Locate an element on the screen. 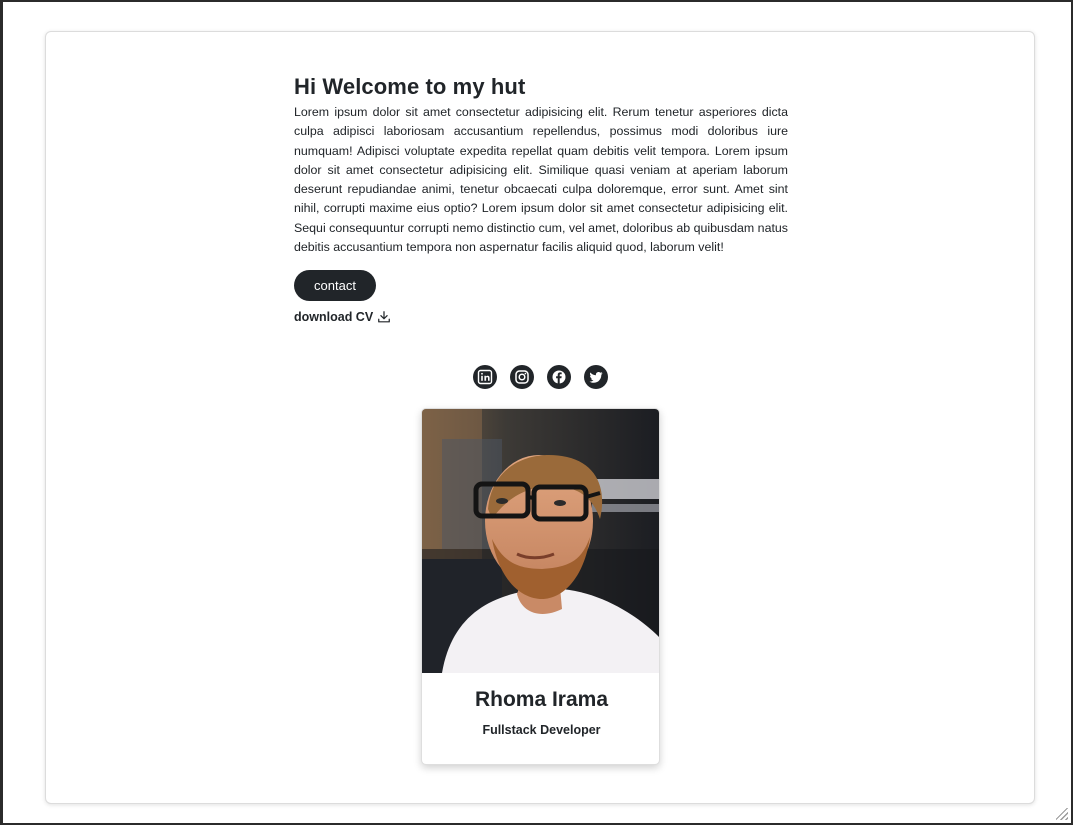  contact-button: contact is located at coordinates (335, 286).